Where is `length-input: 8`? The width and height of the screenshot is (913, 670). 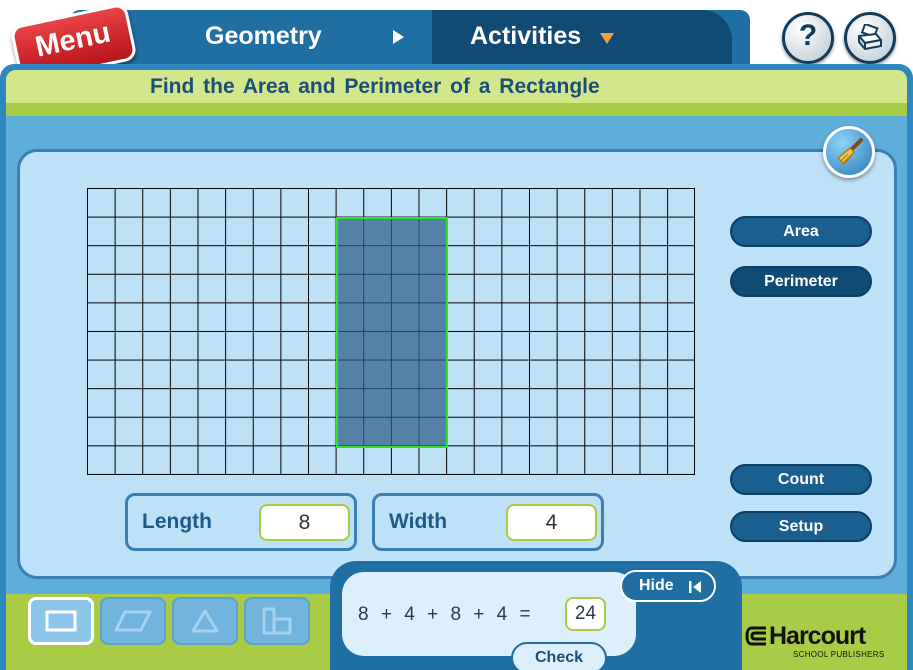 length-input: 8 is located at coordinates (304, 522).